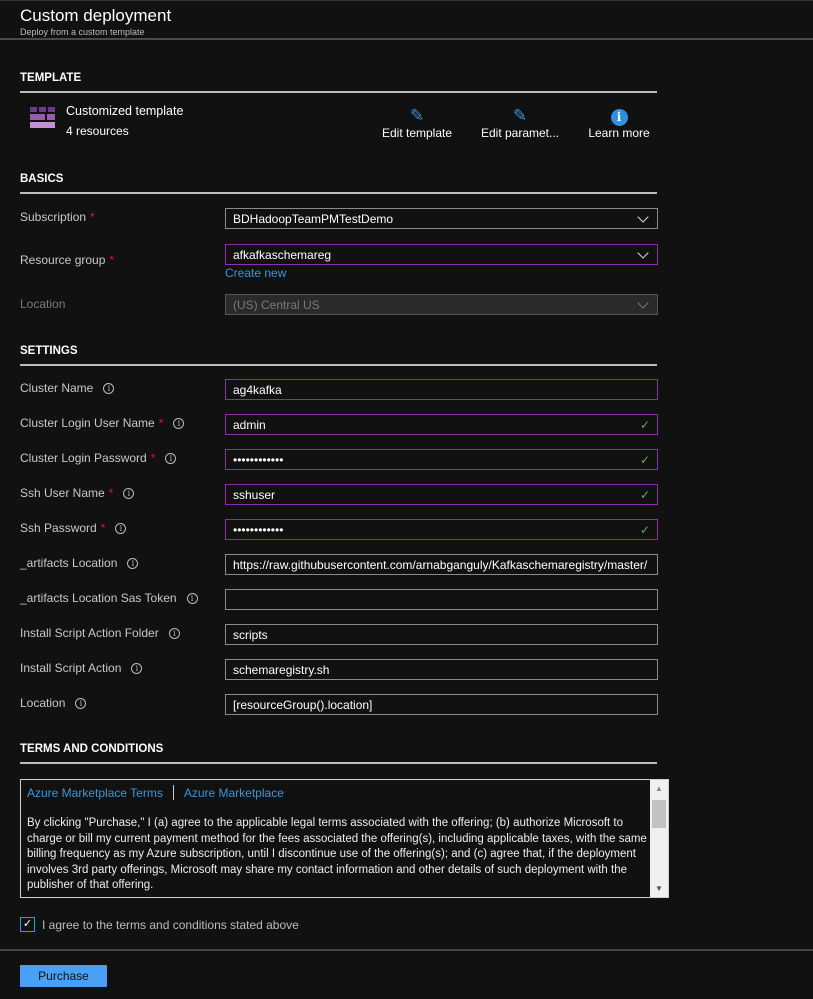  Describe the element at coordinates (51, 78) in the screenshot. I see `section-template: TEMPLATE` at that location.